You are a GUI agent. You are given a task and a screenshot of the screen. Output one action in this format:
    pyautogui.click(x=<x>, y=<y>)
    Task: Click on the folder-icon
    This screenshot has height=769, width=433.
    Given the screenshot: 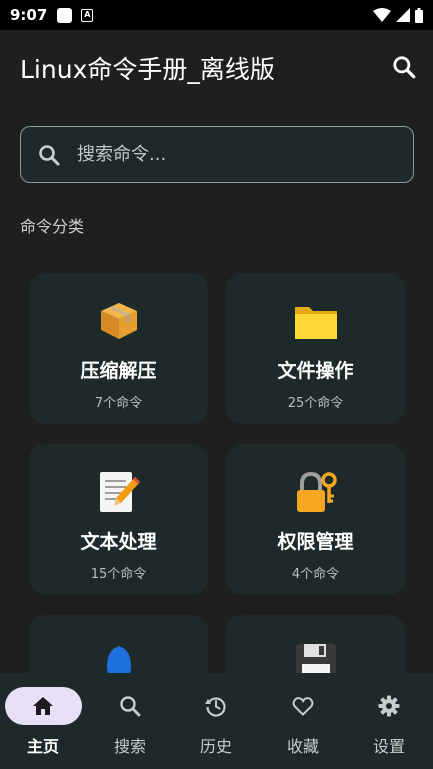 What is the action you would take?
    pyautogui.click(x=316, y=321)
    